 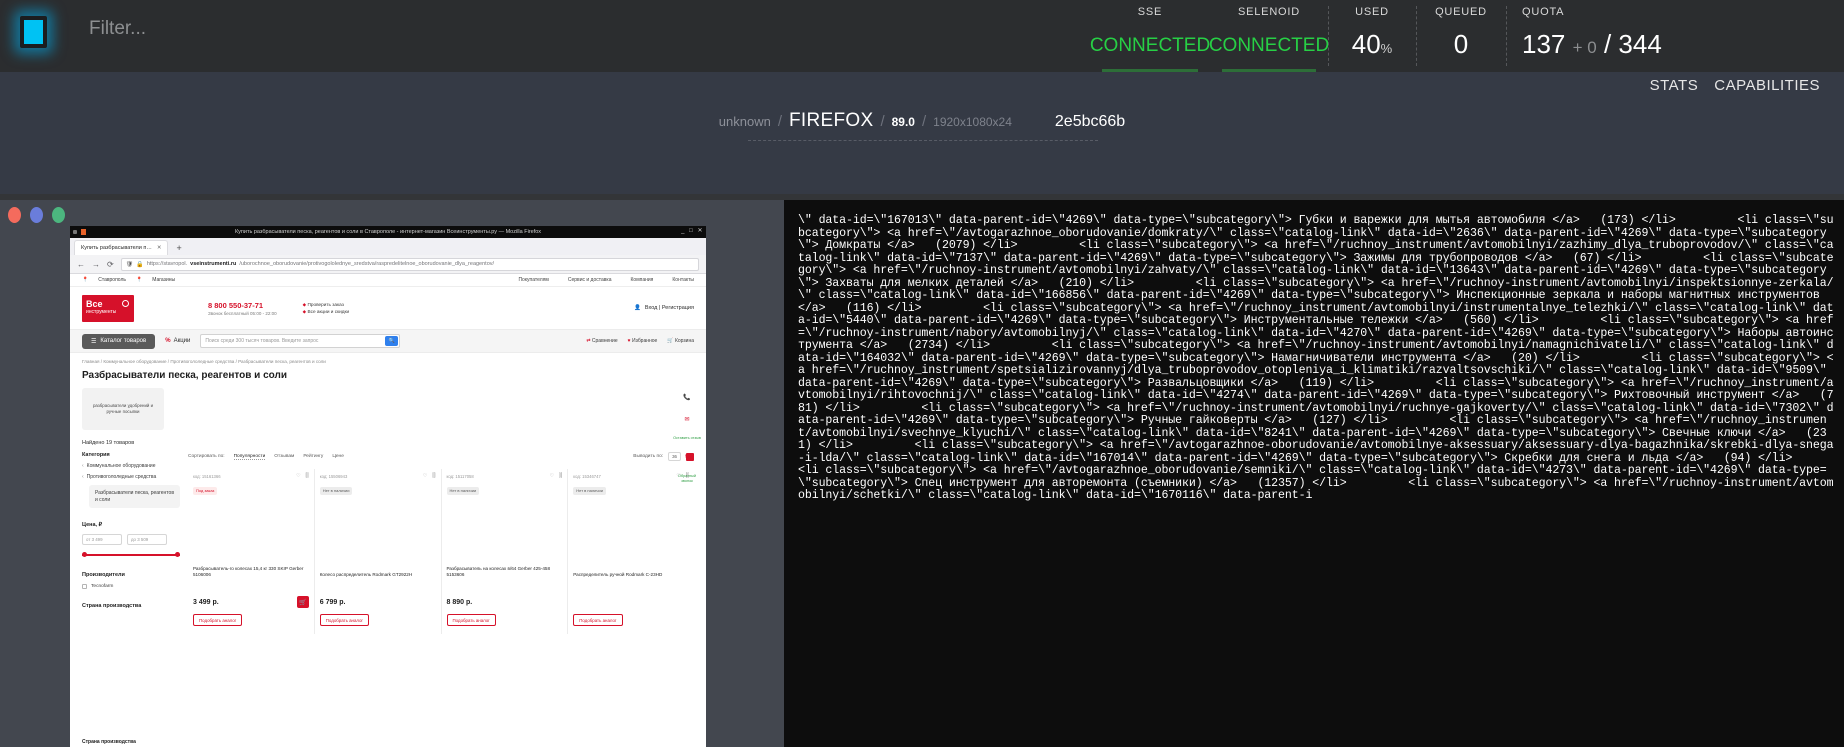 I want to click on session-id: 2e5bc66b, so click(x=1090, y=122).